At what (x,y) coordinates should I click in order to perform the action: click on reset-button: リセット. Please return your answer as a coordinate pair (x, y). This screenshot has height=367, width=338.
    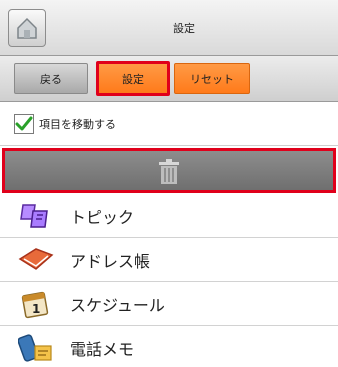
    Looking at the image, I should click on (212, 78).